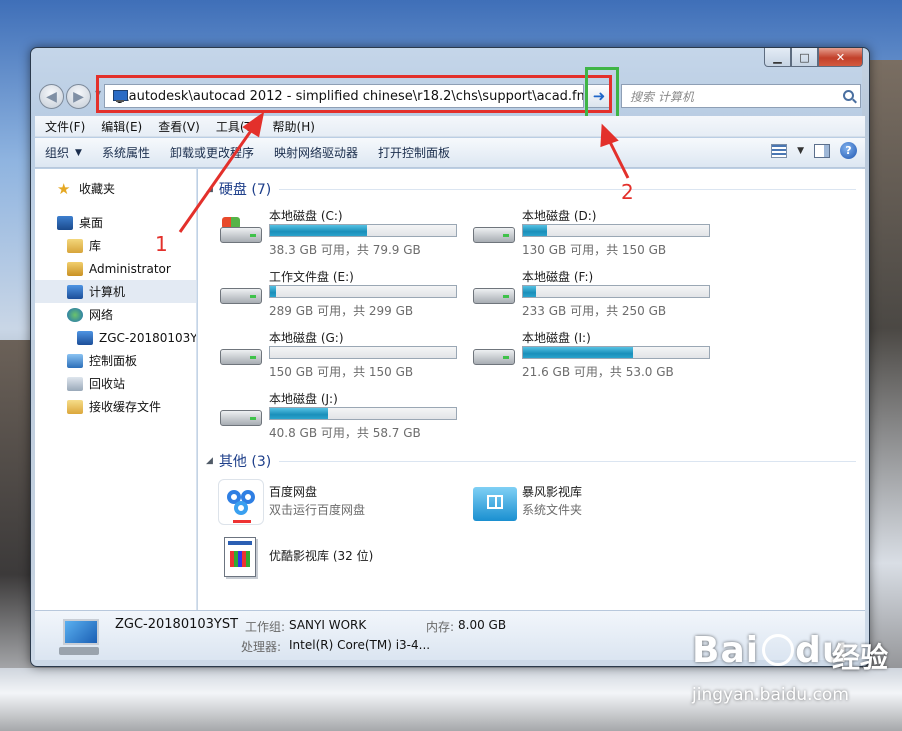 Image resolution: width=902 pixels, height=731 pixels. What do you see at coordinates (770, 695) in the screenshot?
I see `watermark-url: jingyan.baidu.com` at bounding box center [770, 695].